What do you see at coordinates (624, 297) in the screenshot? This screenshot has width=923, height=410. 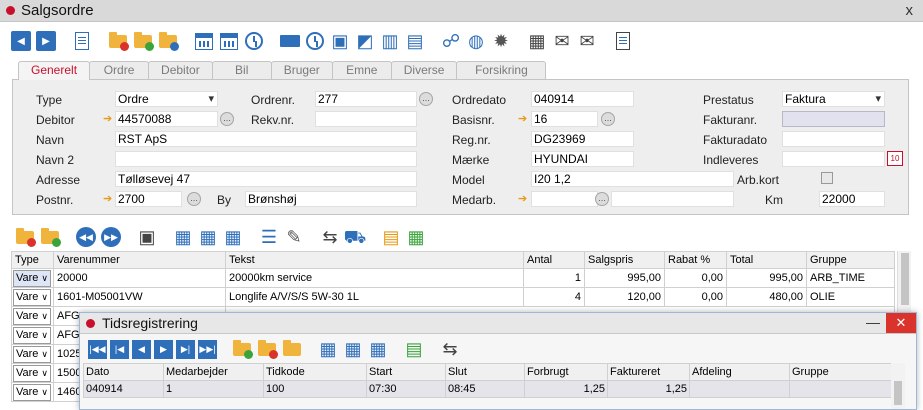 I see `salgspris-cell: 120,00` at bounding box center [624, 297].